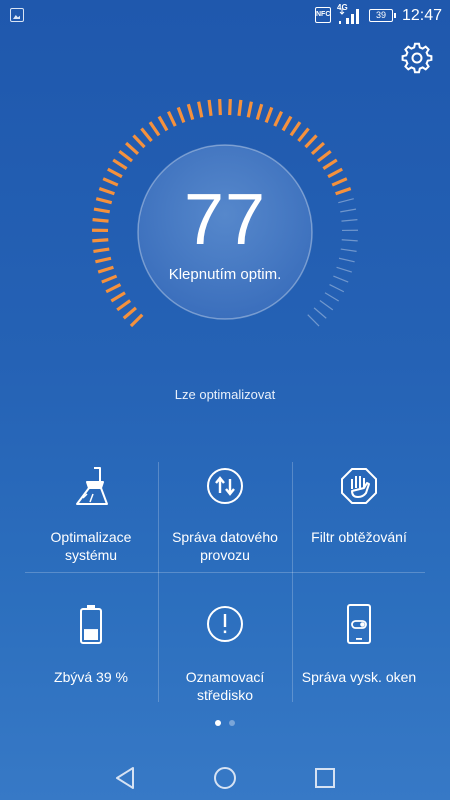 This screenshot has width=450, height=800. What do you see at coordinates (225, 486) in the screenshot?
I see `data-transfer-icon` at bounding box center [225, 486].